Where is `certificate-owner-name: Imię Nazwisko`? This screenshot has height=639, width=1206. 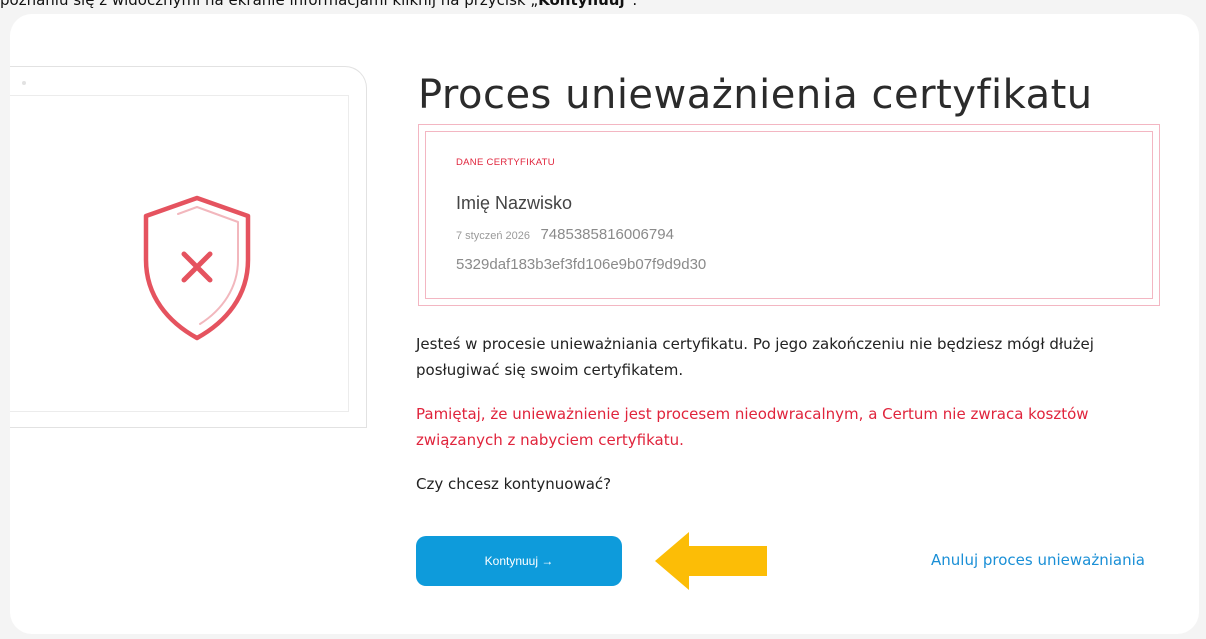
certificate-owner-name: Imię Nazwisko is located at coordinates (514, 203).